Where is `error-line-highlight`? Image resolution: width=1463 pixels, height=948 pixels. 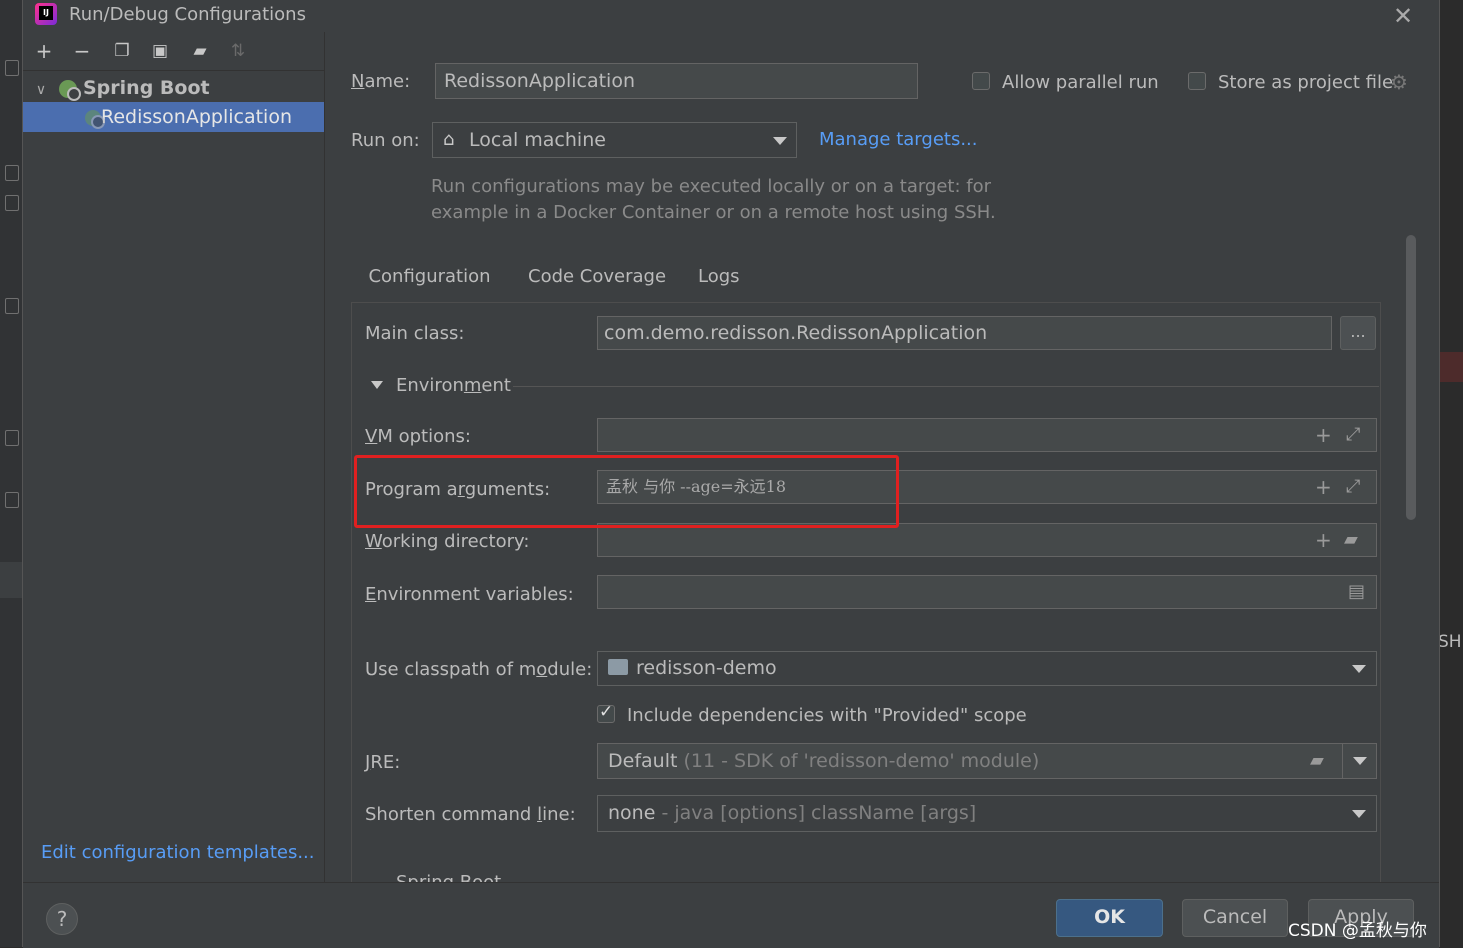
error-line-highlight is located at coordinates (1450, 367).